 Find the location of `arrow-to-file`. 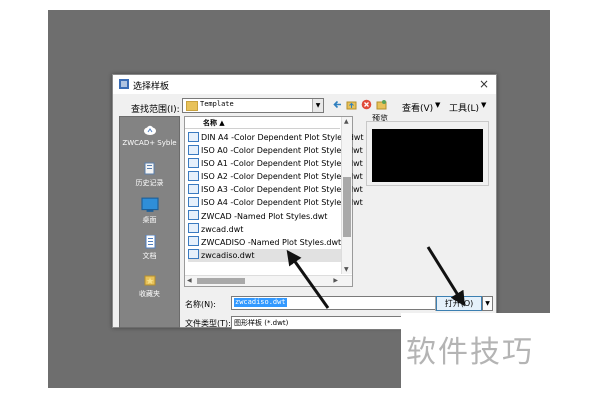

arrow-to-file is located at coordinates (308, 279).